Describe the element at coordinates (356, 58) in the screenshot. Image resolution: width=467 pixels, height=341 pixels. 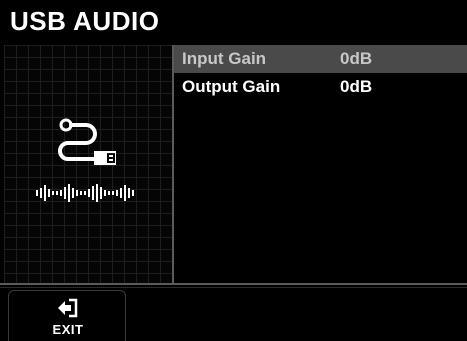
I see `input-gain-value: 0dB` at that location.